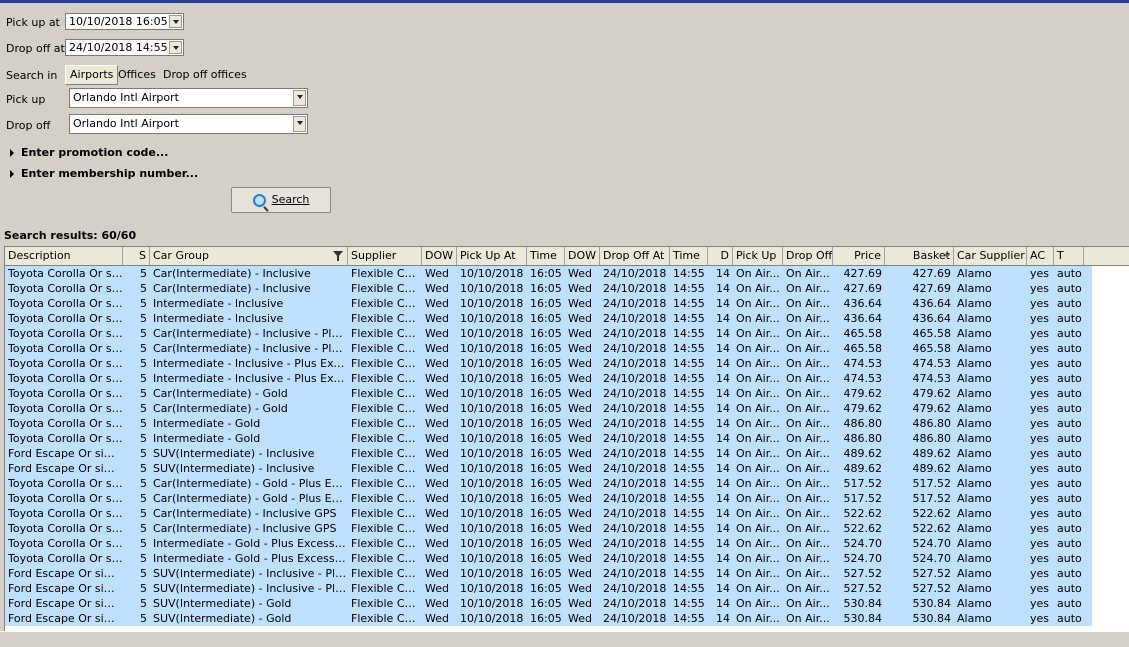 Image resolution: width=1129 pixels, height=647 pixels. Describe the element at coordinates (492, 256) in the screenshot. I see `column-header-pickup-date: Pick Up At` at that location.